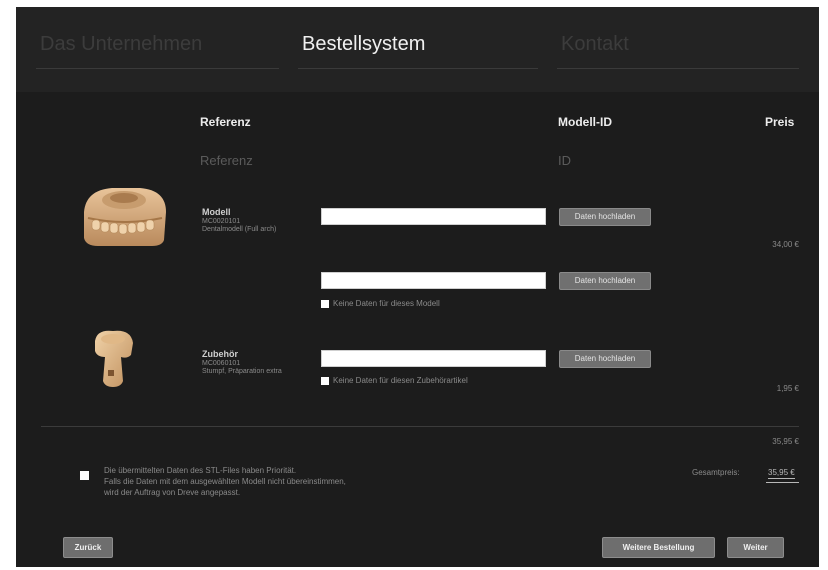 This screenshot has height=570, width=828. What do you see at coordinates (564, 160) in the screenshot?
I see `id-subheader: ID` at bounding box center [564, 160].